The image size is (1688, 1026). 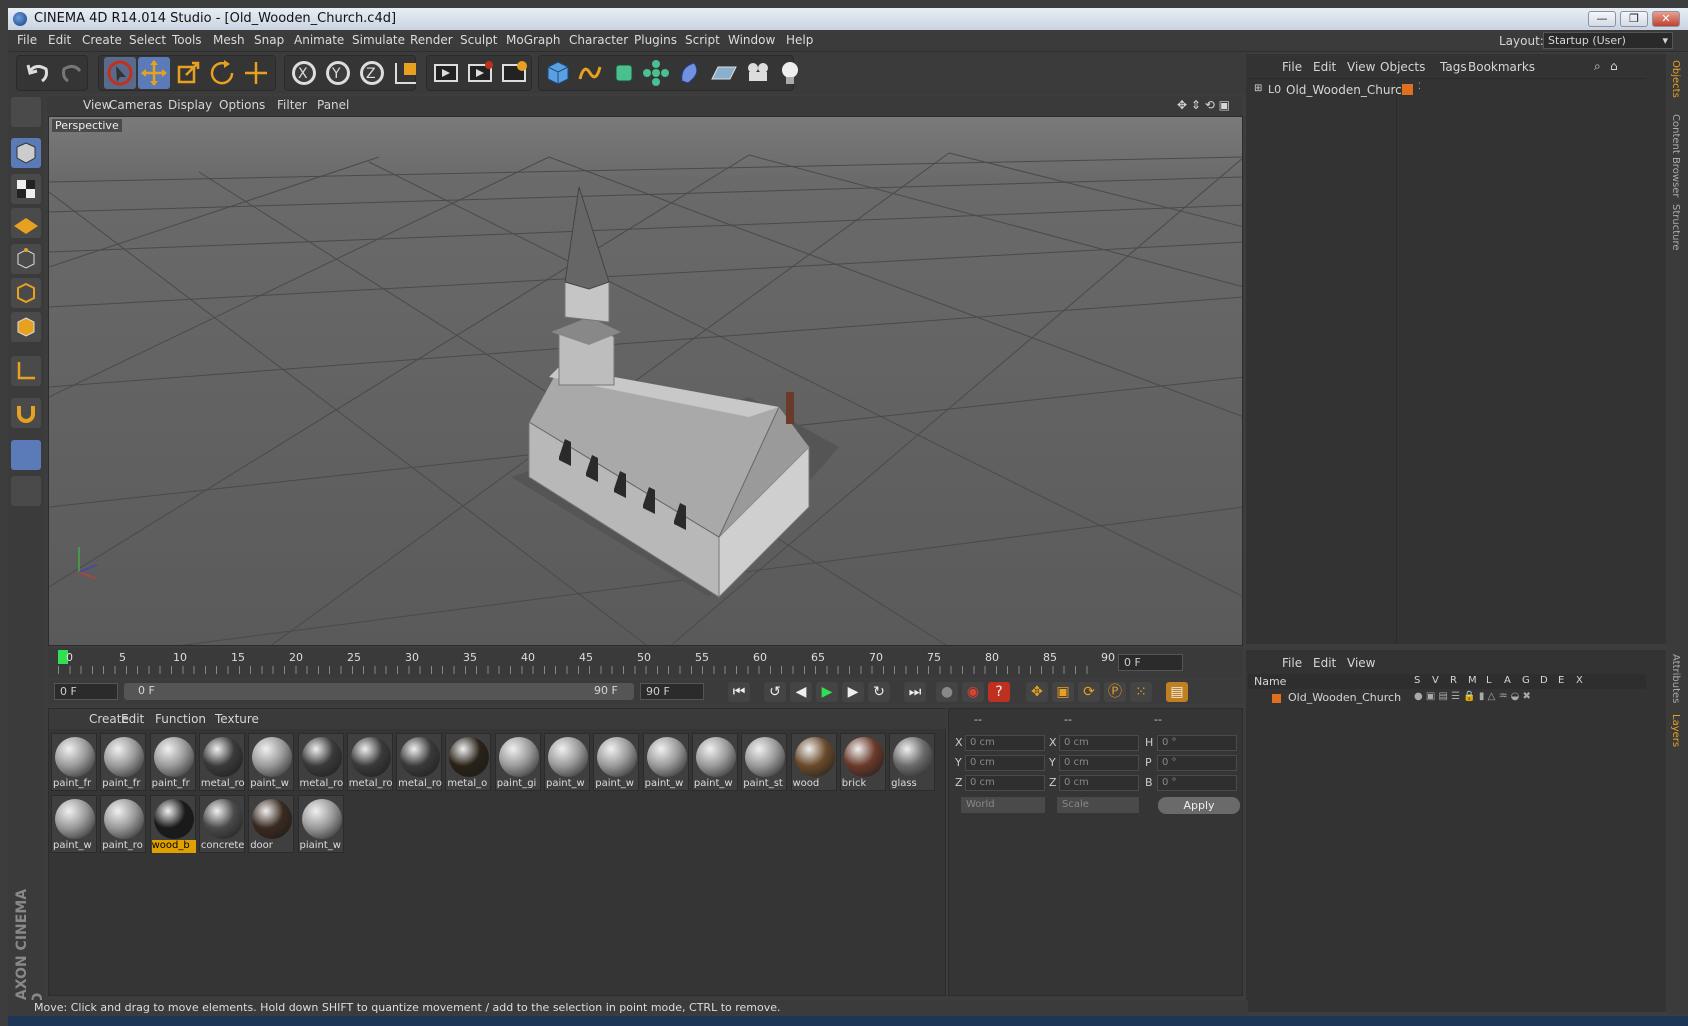 What do you see at coordinates (26, 153) in the screenshot?
I see `model-mode-icon` at bounding box center [26, 153].